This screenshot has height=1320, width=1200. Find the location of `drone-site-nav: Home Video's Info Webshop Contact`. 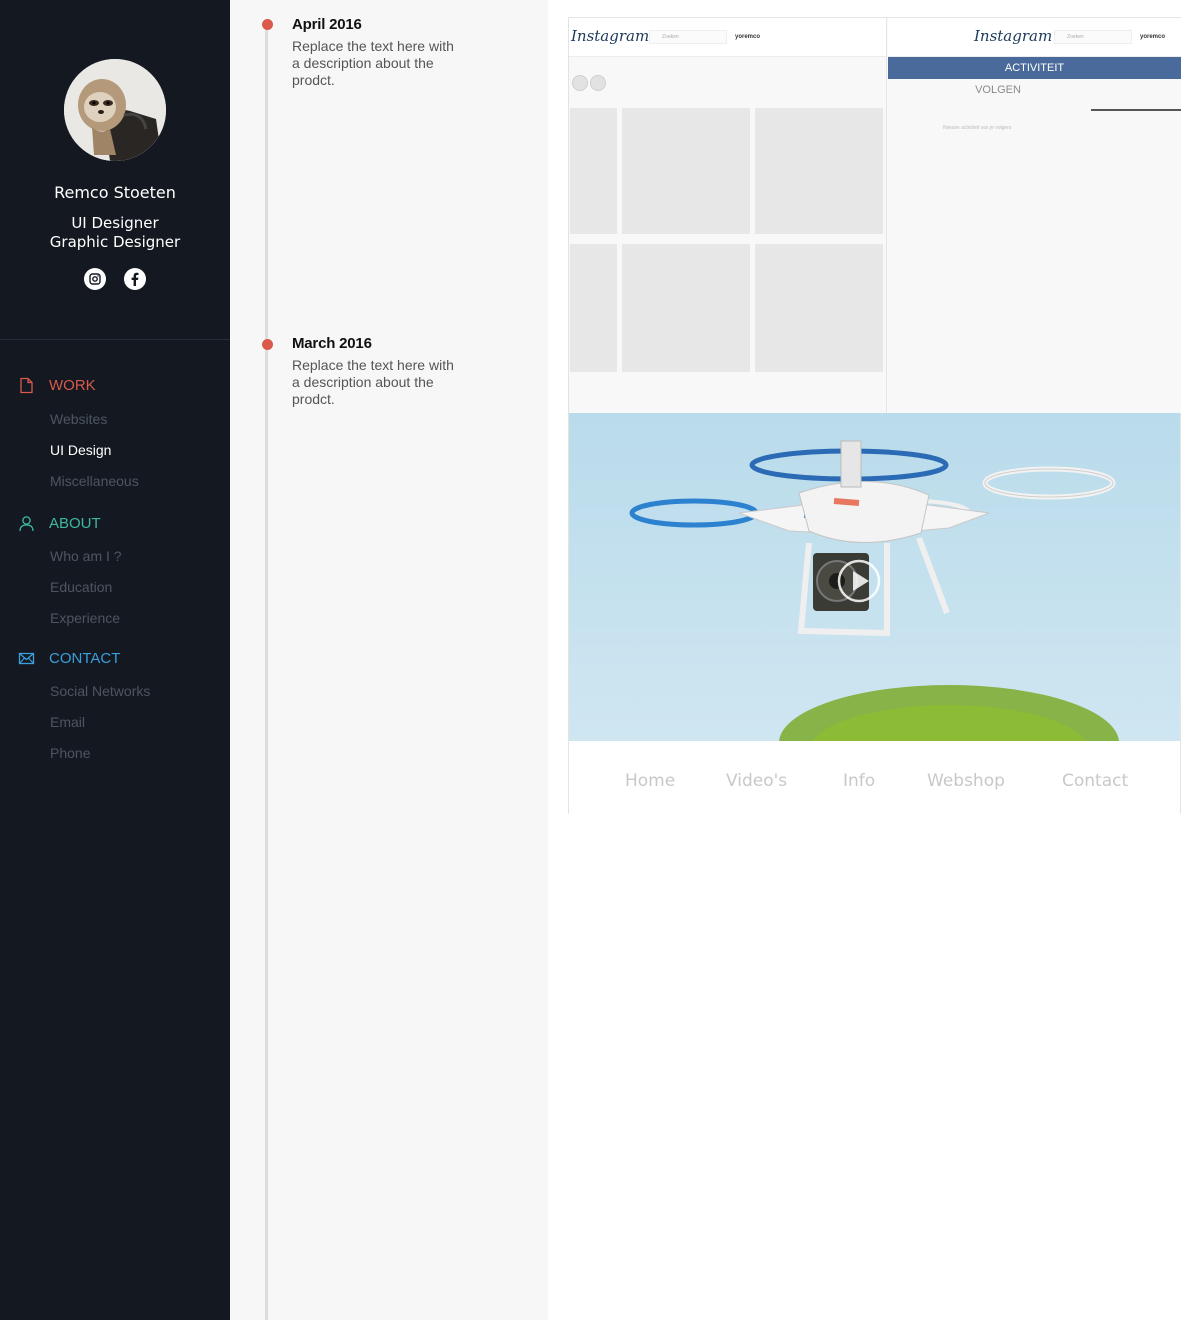

drone-site-nav: Home Video's Info Webshop Contact is located at coordinates (874, 777).